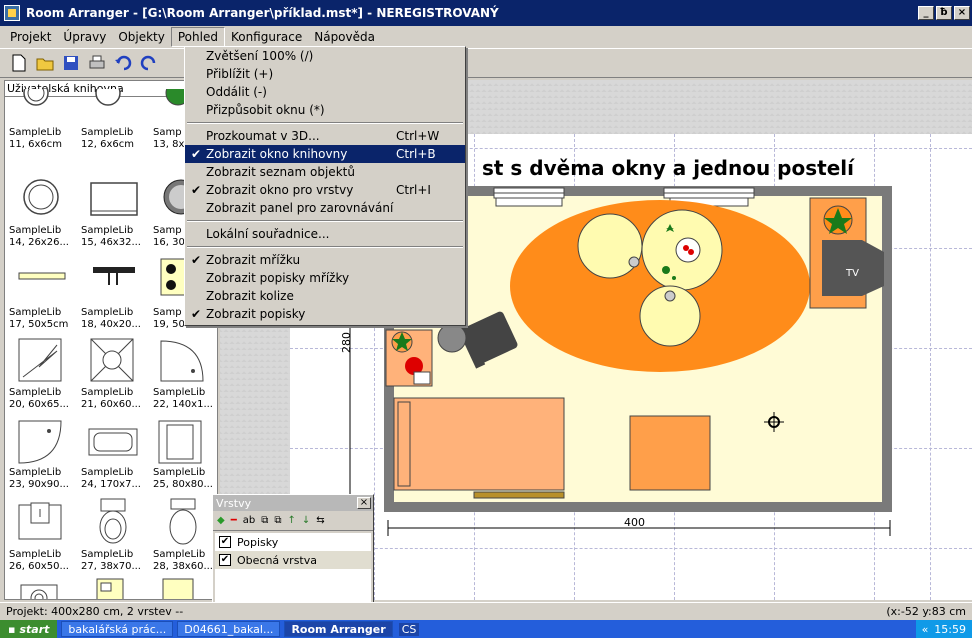  Describe the element at coordinates (249, 520) in the screenshot. I see `rename-layer-icon: ab` at that location.